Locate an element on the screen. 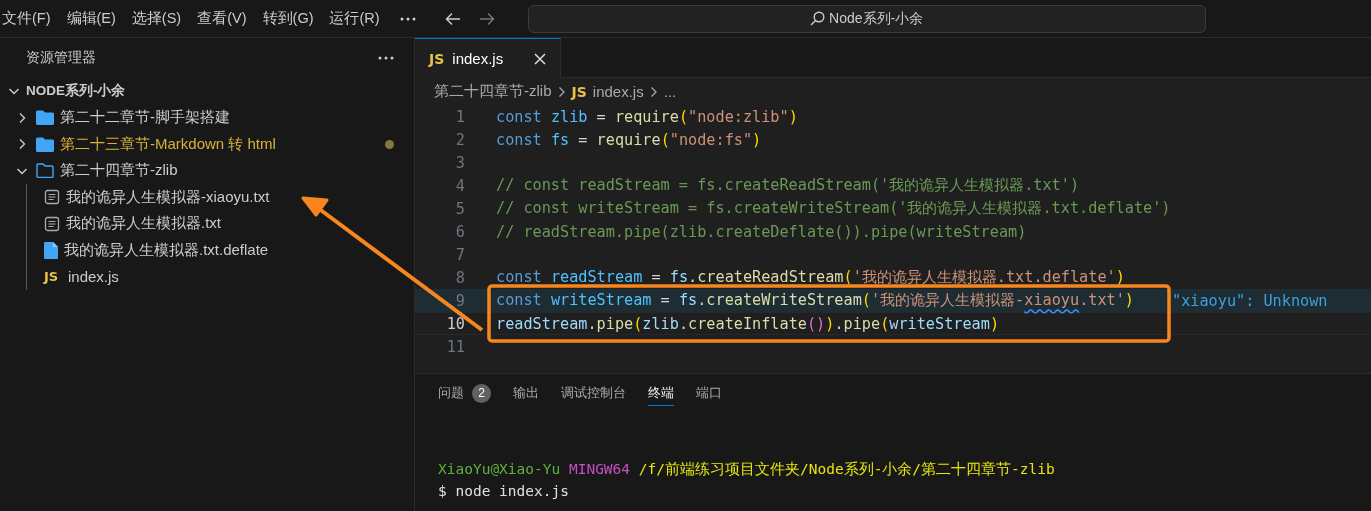 This screenshot has width=1371, height=511. line-number: 2 is located at coordinates (459, 139).